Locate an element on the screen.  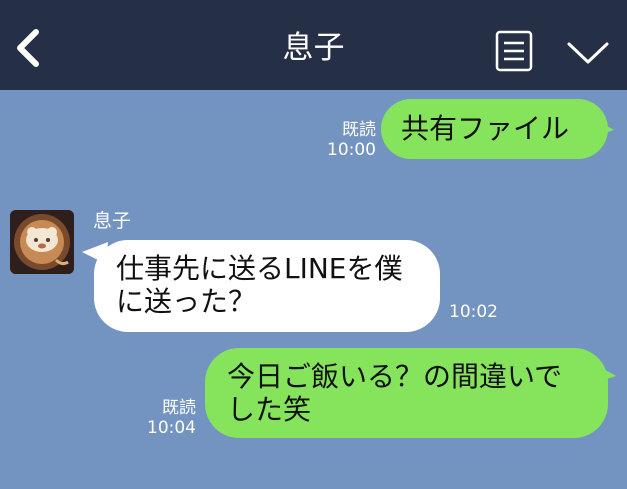
message-bubble-received: 仕事先に送るLINEを僕 に送った？ is located at coordinates (267, 286).